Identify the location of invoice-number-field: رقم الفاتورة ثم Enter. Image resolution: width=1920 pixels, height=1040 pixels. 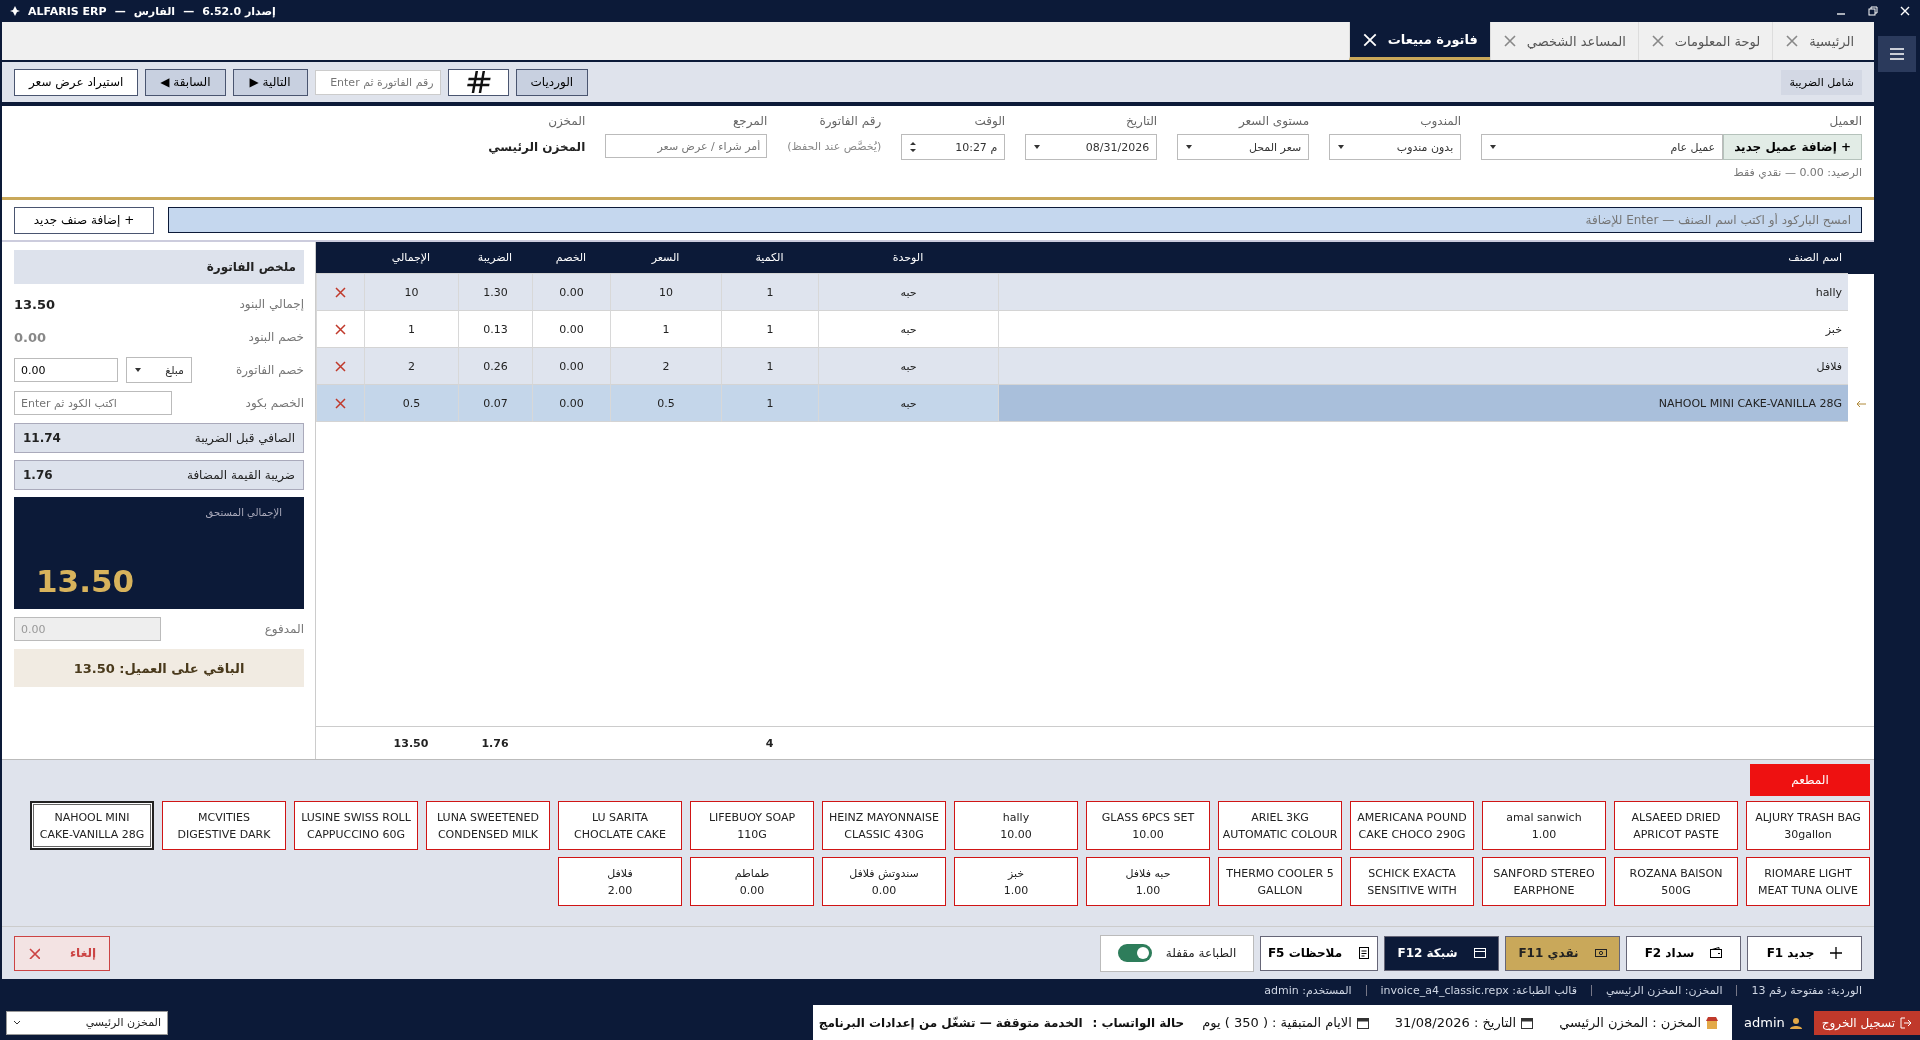
(377, 82).